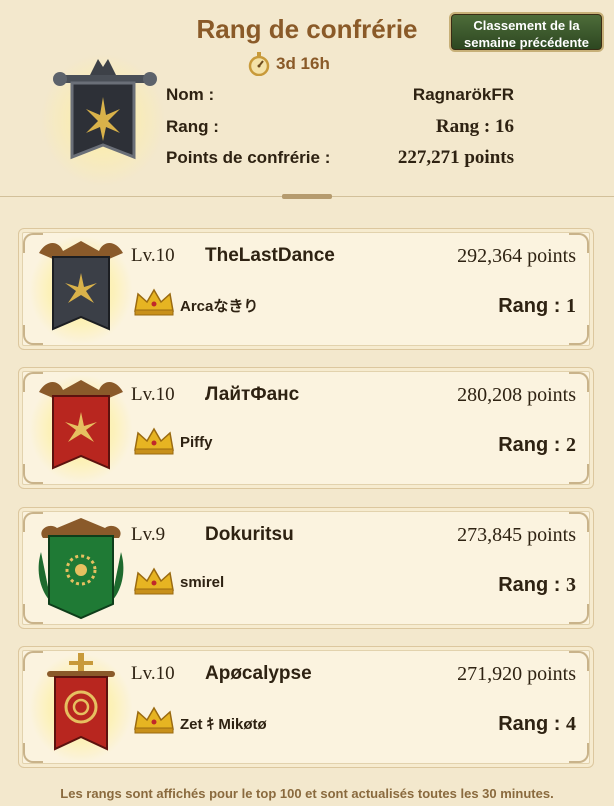 This screenshot has width=614, height=806. What do you see at coordinates (196, 442) in the screenshot?
I see `guild-leader-name: Piffy` at bounding box center [196, 442].